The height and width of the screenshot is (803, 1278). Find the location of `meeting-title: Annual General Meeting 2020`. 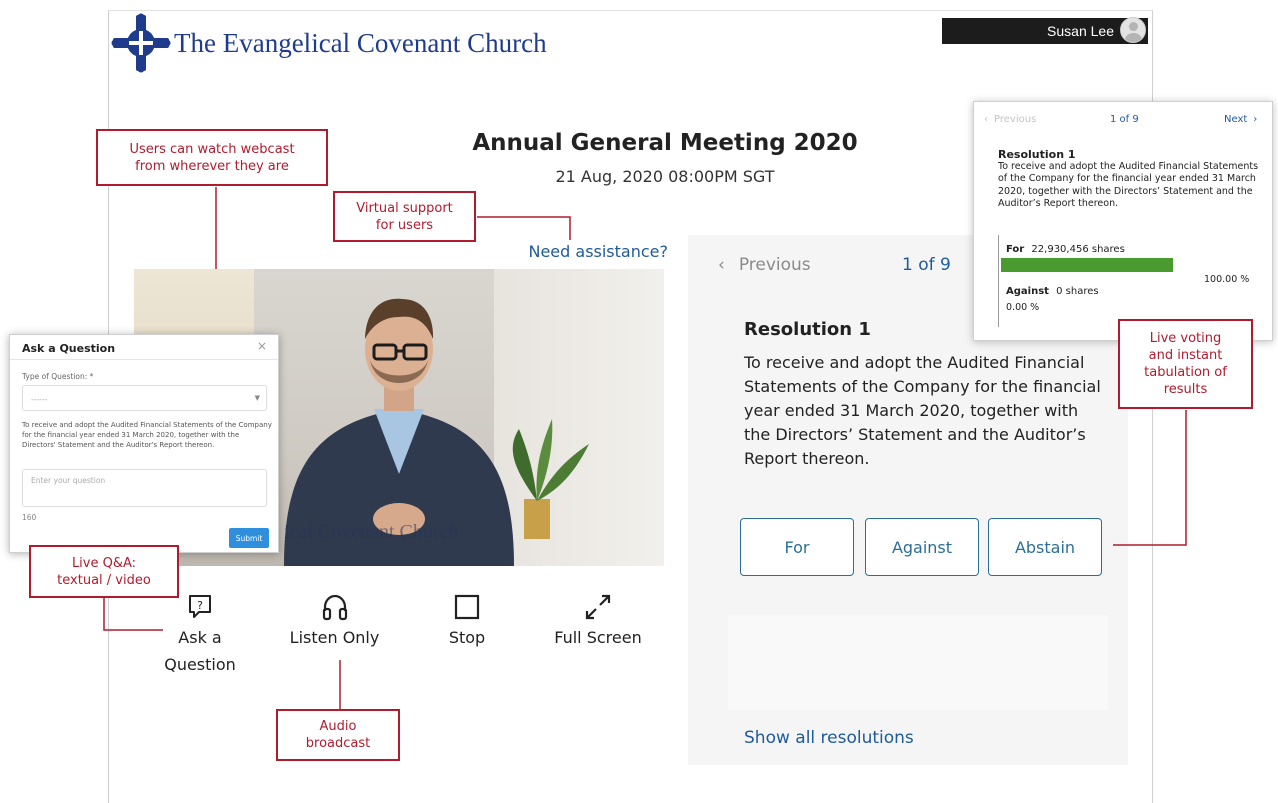

meeting-title: Annual General Meeting 2020 is located at coordinates (665, 143).